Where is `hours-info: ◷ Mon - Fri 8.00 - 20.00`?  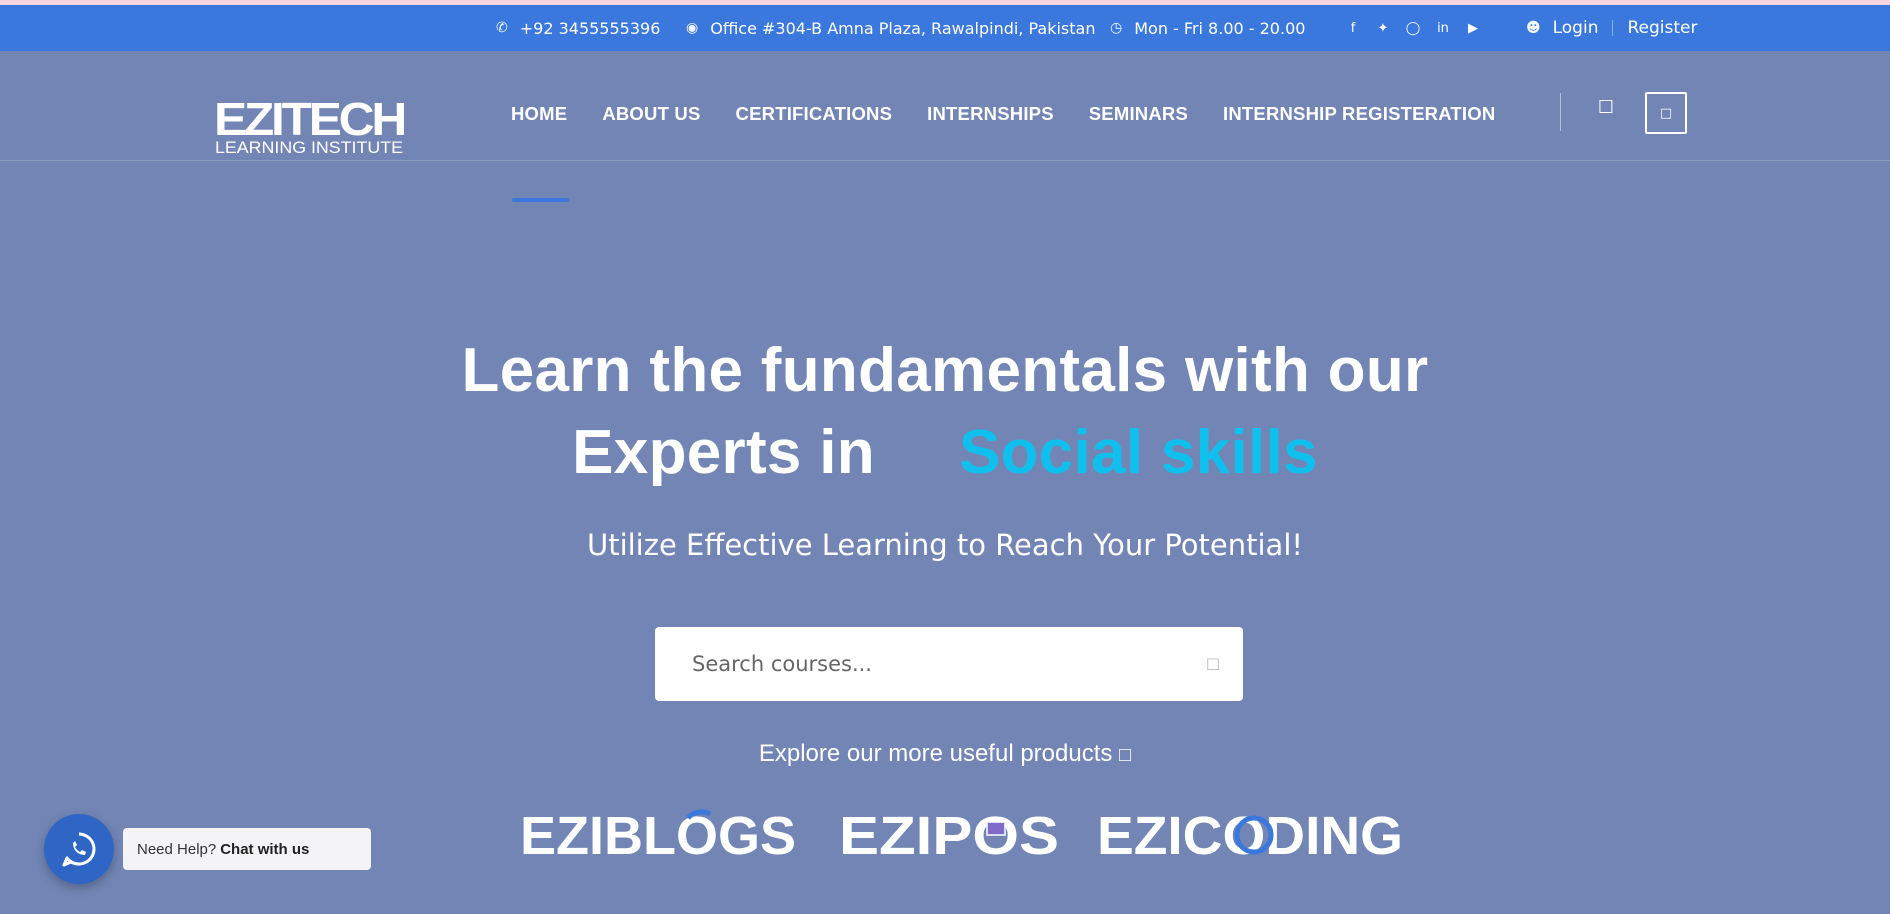 hours-info: ◷ Mon - Fri 8.00 - 20.00 is located at coordinates (1207, 28).